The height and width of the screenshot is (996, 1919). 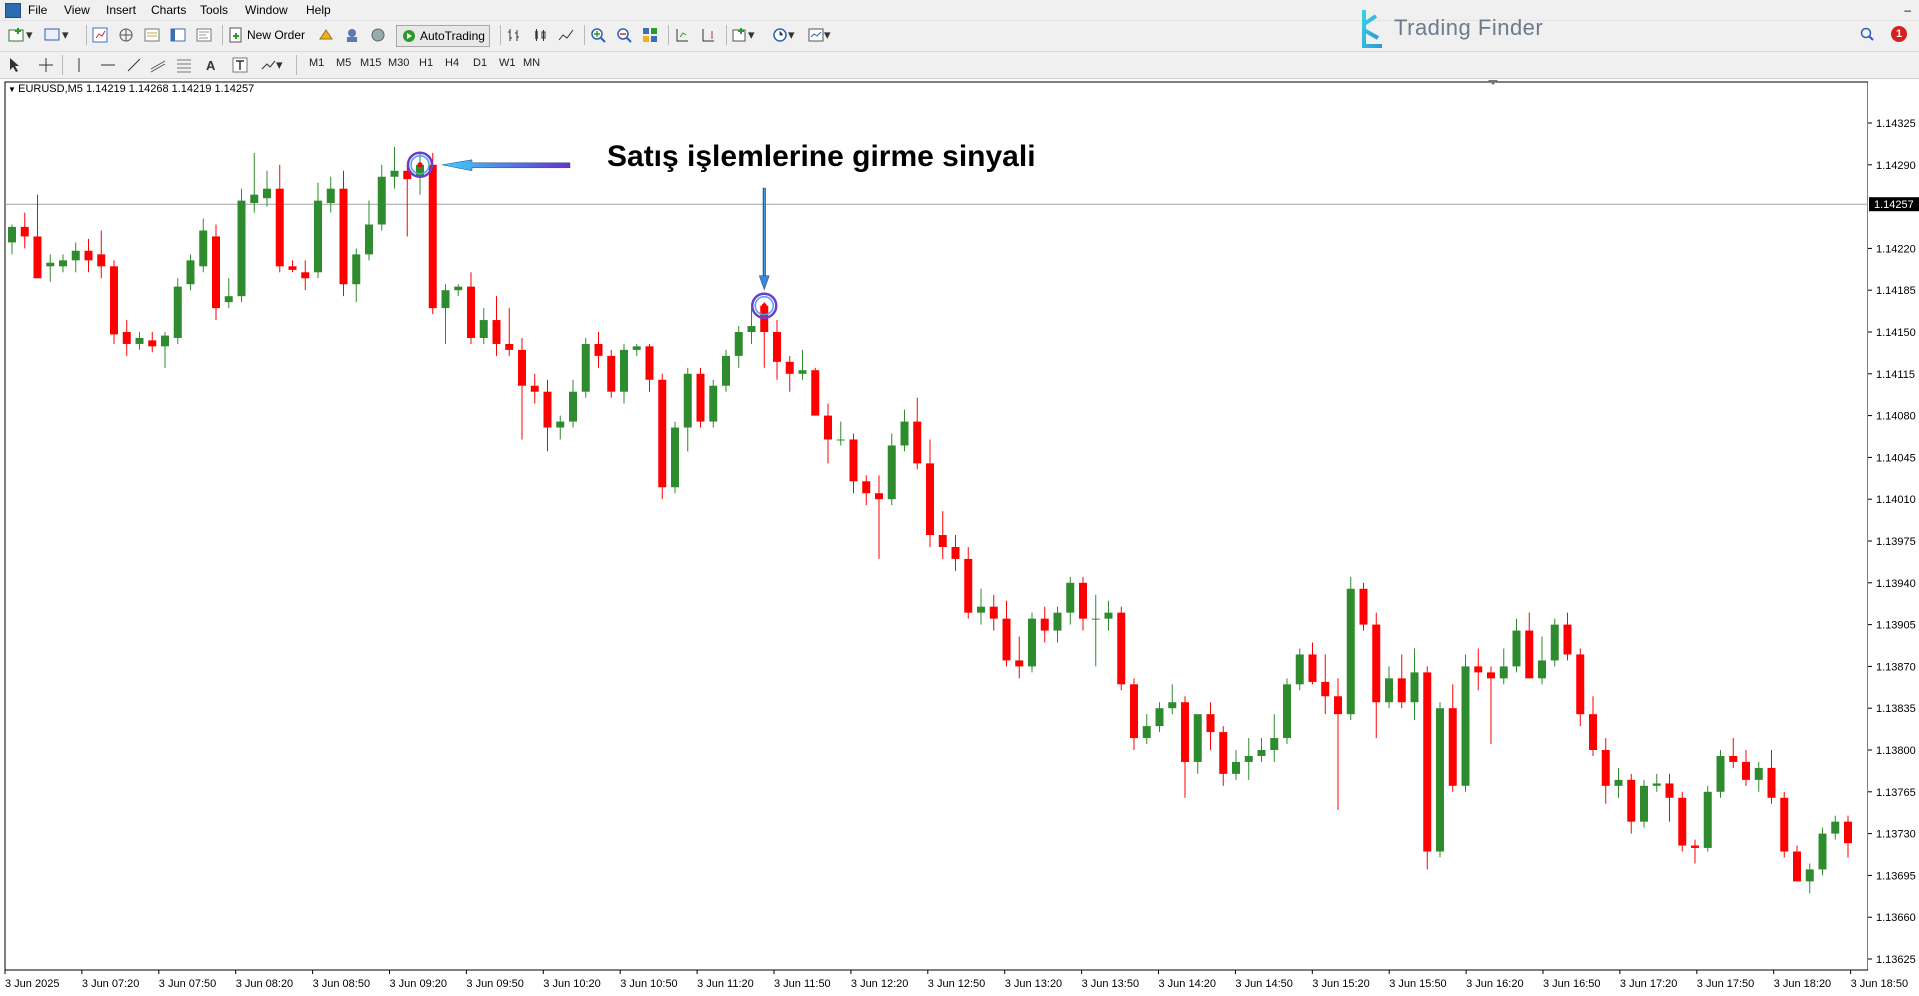 What do you see at coordinates (743, 35) in the screenshot?
I see `indicators-icon: ▾` at bounding box center [743, 35].